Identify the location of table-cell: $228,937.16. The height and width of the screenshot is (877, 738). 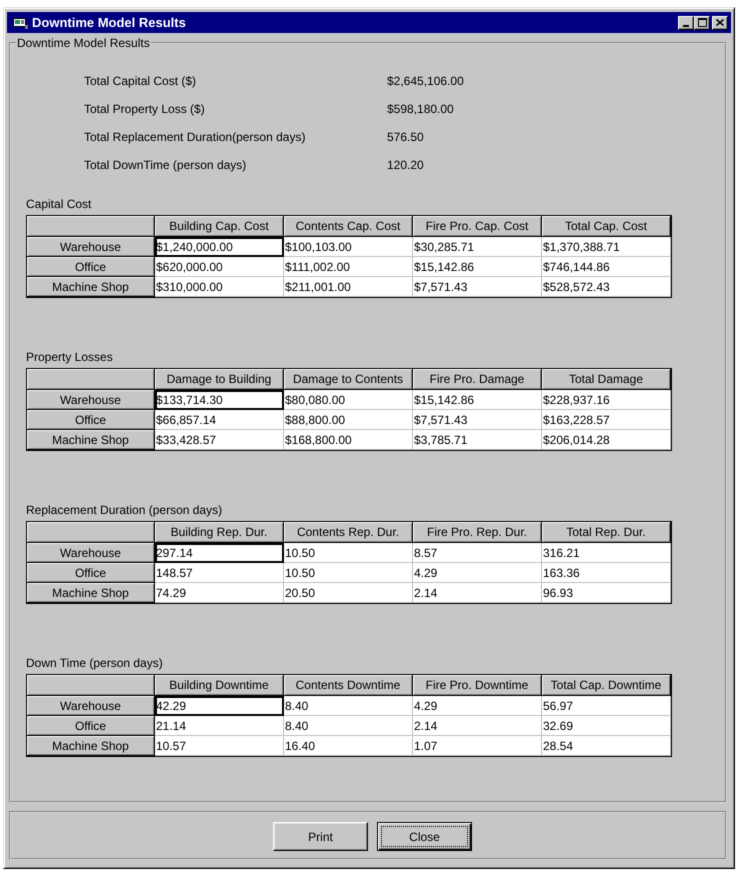
(606, 400).